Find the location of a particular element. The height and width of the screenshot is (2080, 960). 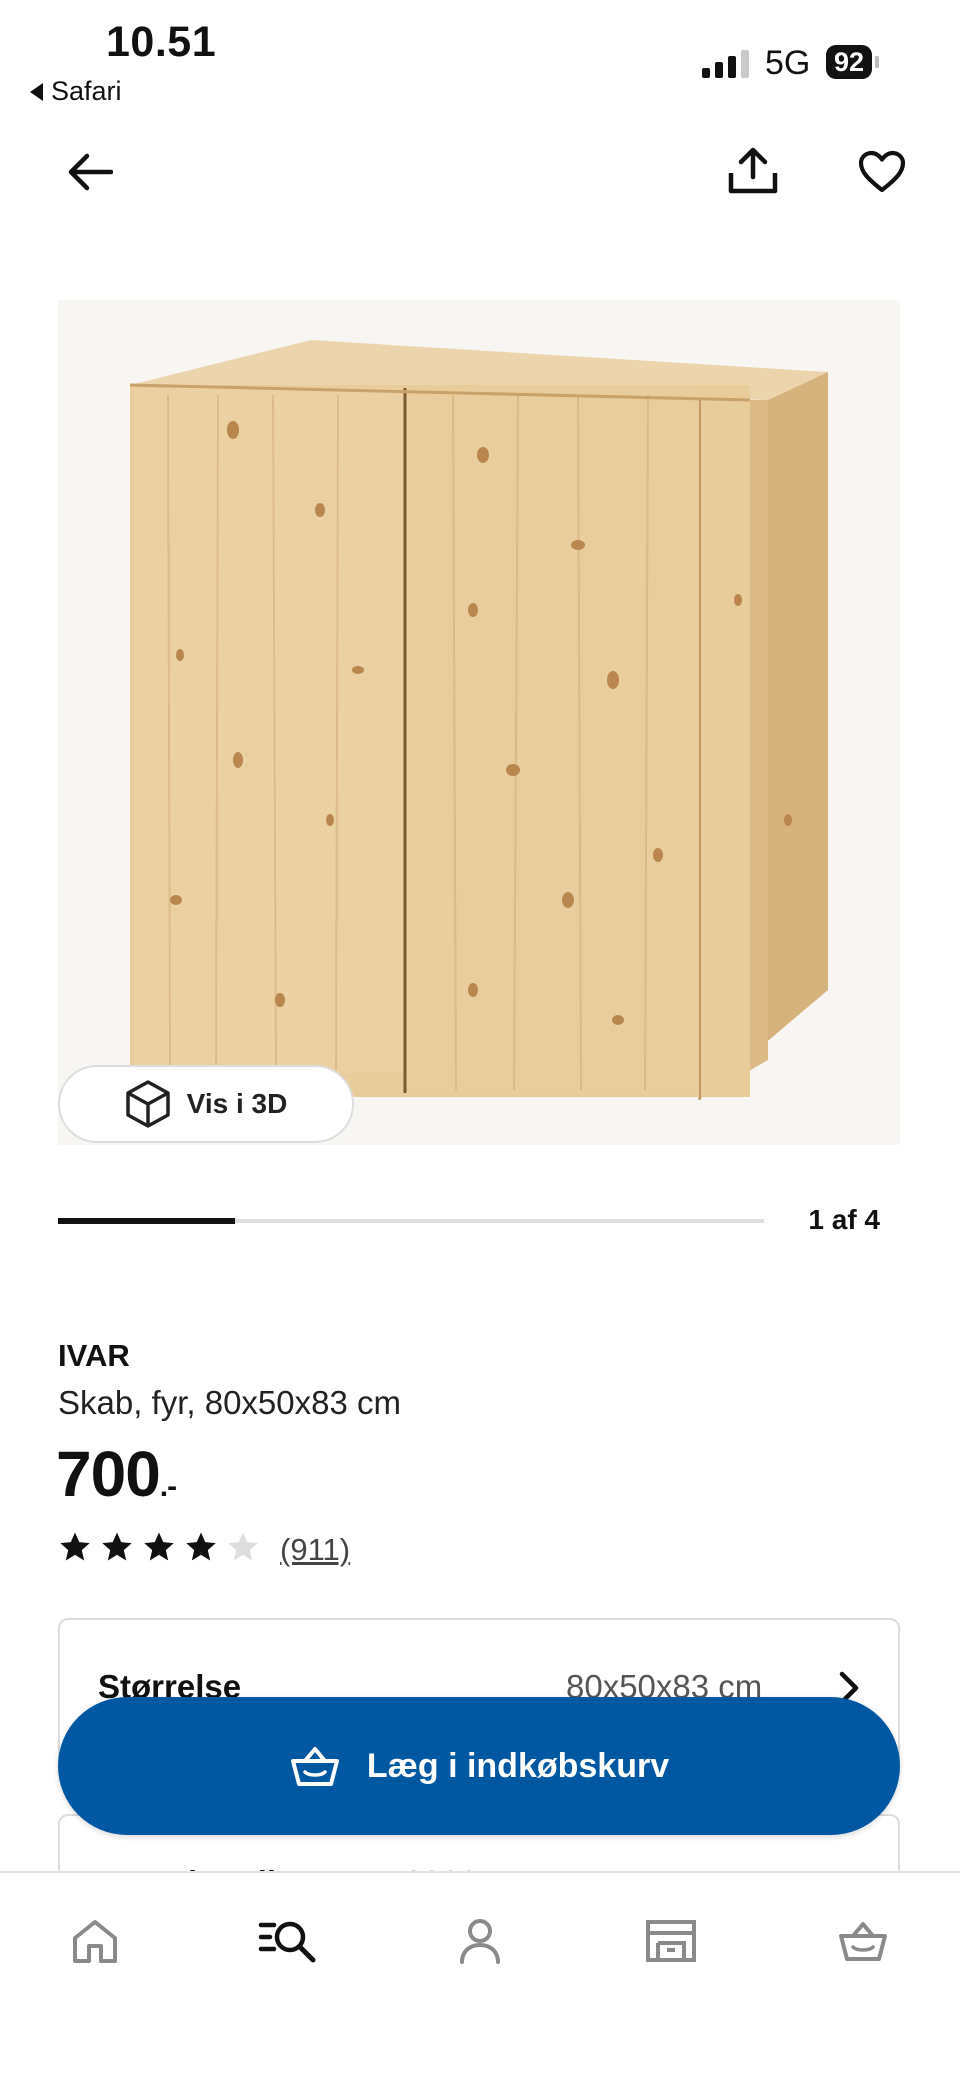

bottom-tab-bar is located at coordinates (480, 1975).